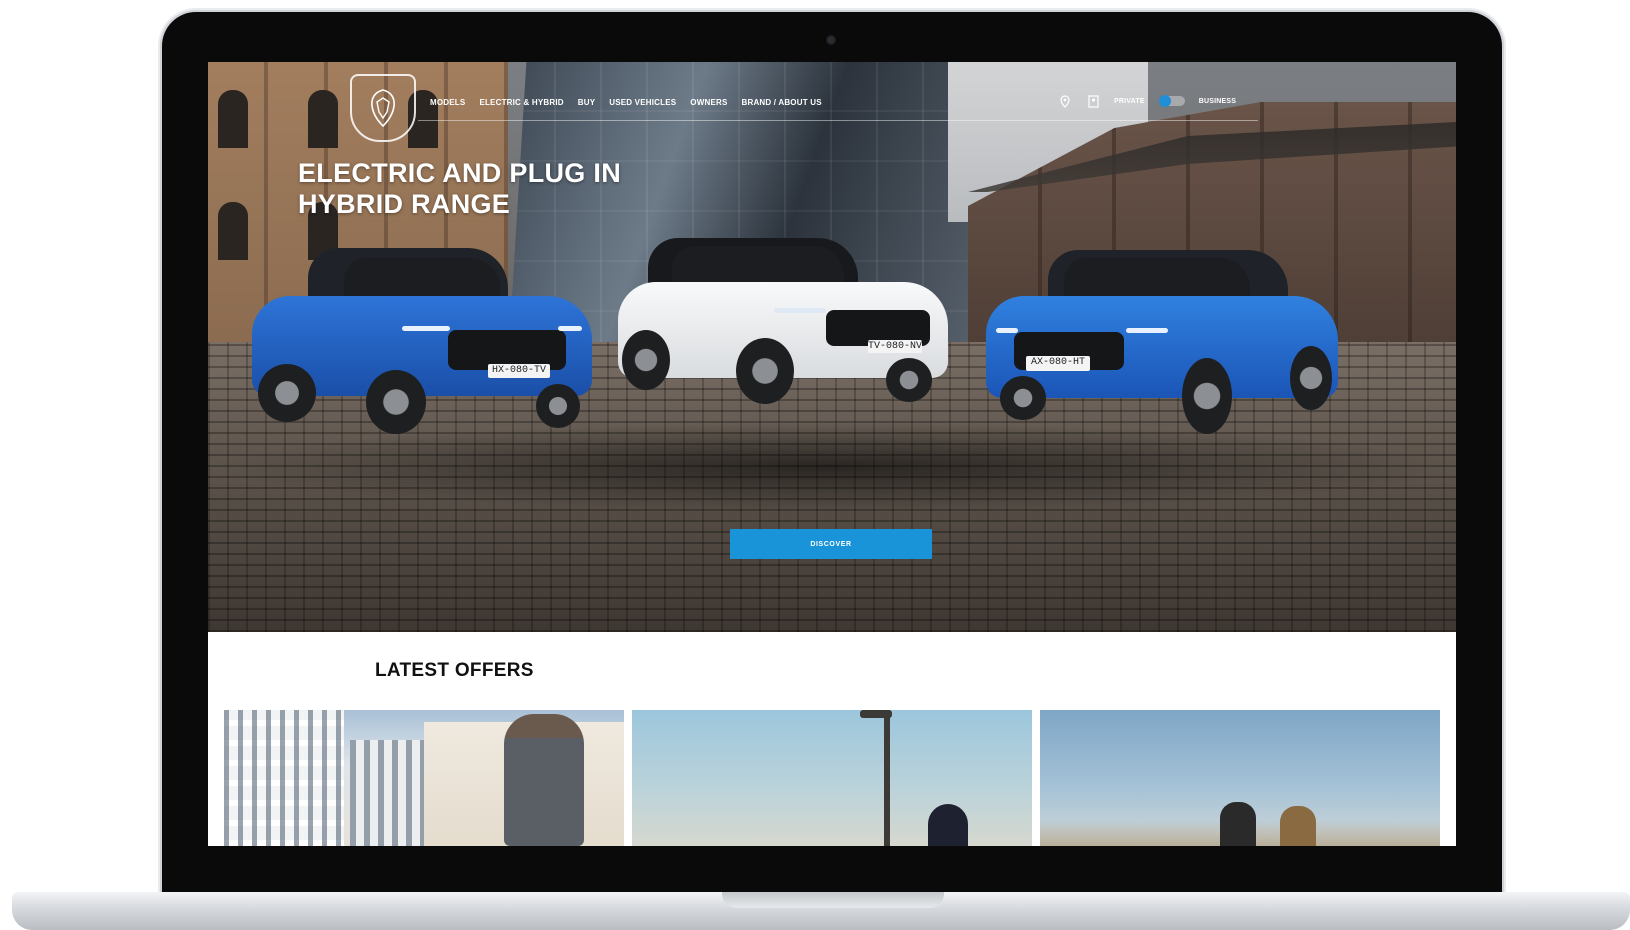 The width and height of the screenshot is (1630, 930). I want to click on user-icon, so click(1093, 101).